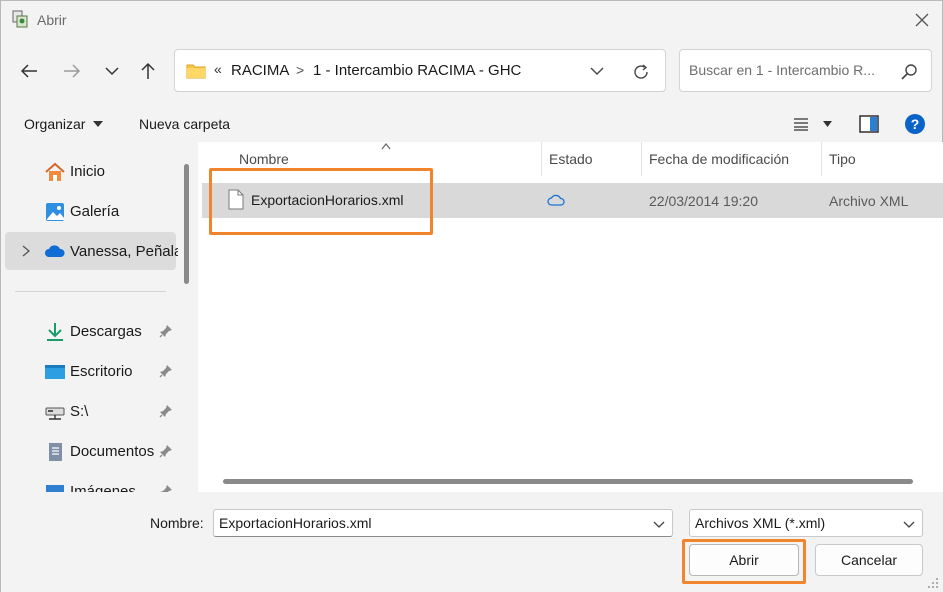 This screenshot has width=943, height=592. I want to click on address-dropdown-button, so click(597, 71).